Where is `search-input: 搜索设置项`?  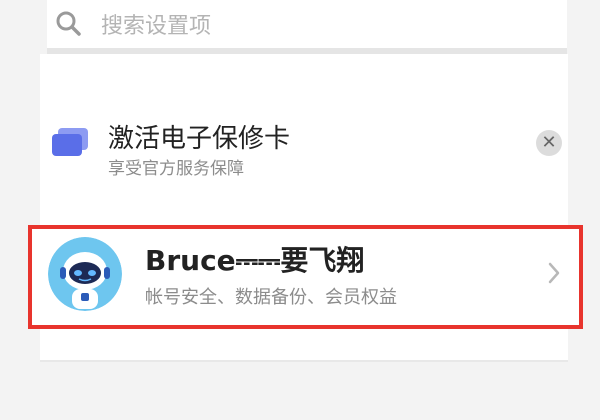 search-input: 搜索设置项 is located at coordinates (156, 24).